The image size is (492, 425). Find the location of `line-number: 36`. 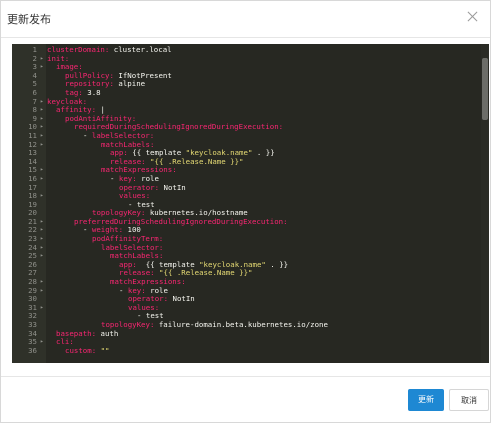

line-number: 36 is located at coordinates (32, 350).